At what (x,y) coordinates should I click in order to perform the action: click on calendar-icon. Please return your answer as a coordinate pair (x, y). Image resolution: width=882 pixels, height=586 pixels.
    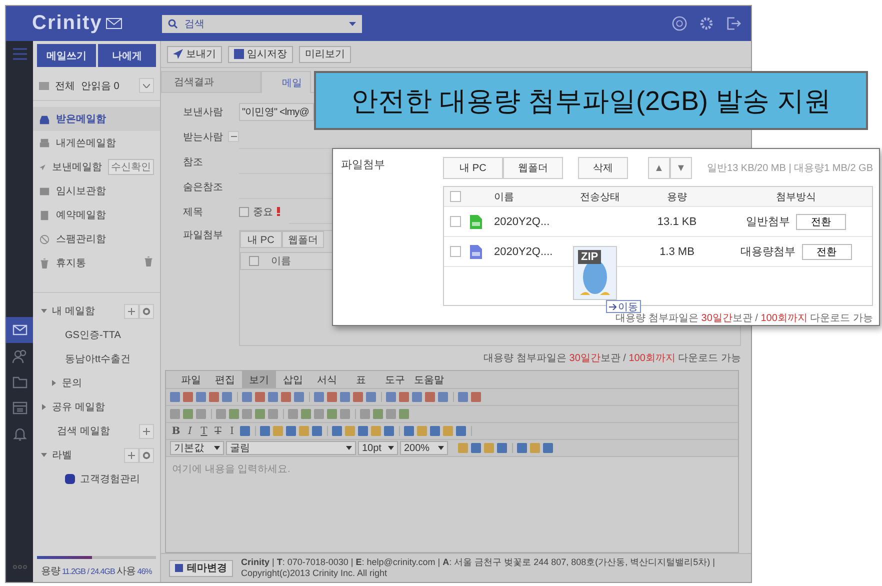
    Looking at the image, I should click on (20, 408).